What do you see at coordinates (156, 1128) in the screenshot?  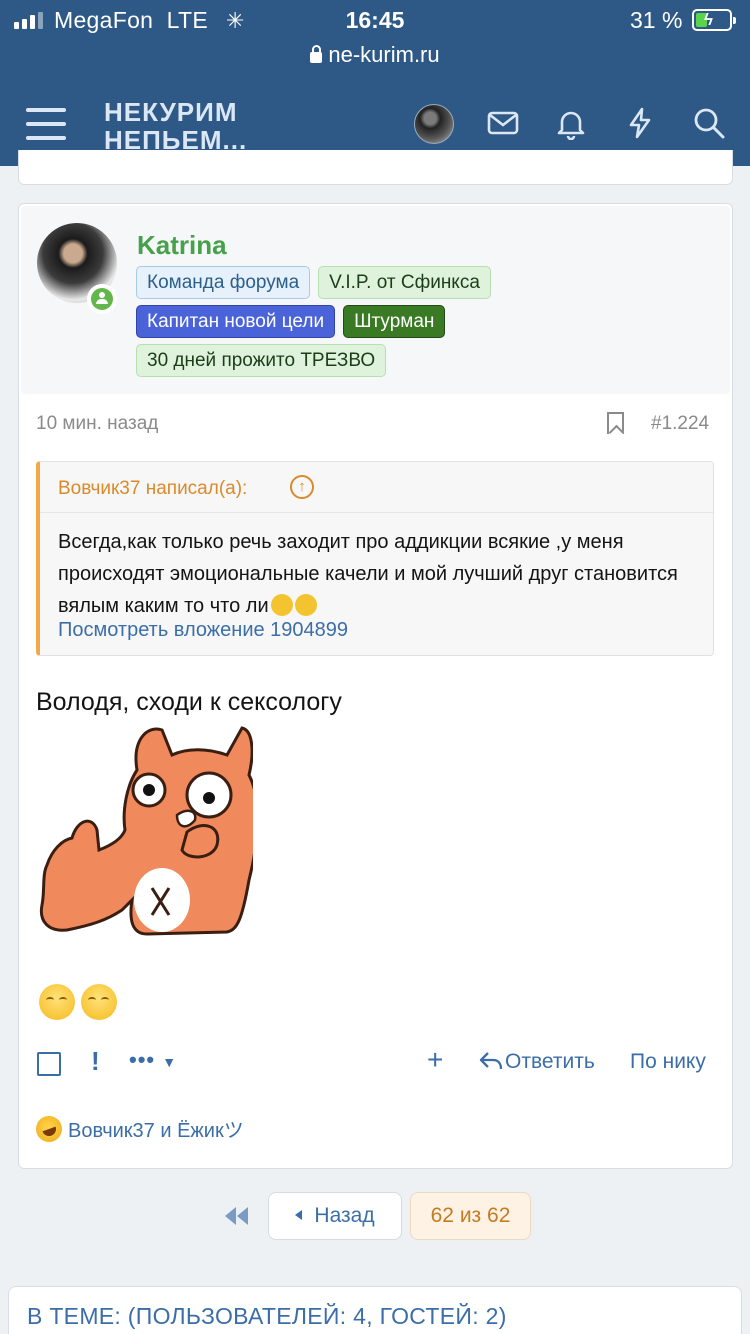 I see `reactions-users: Вовчик37 и Ёжикツ` at bounding box center [156, 1128].